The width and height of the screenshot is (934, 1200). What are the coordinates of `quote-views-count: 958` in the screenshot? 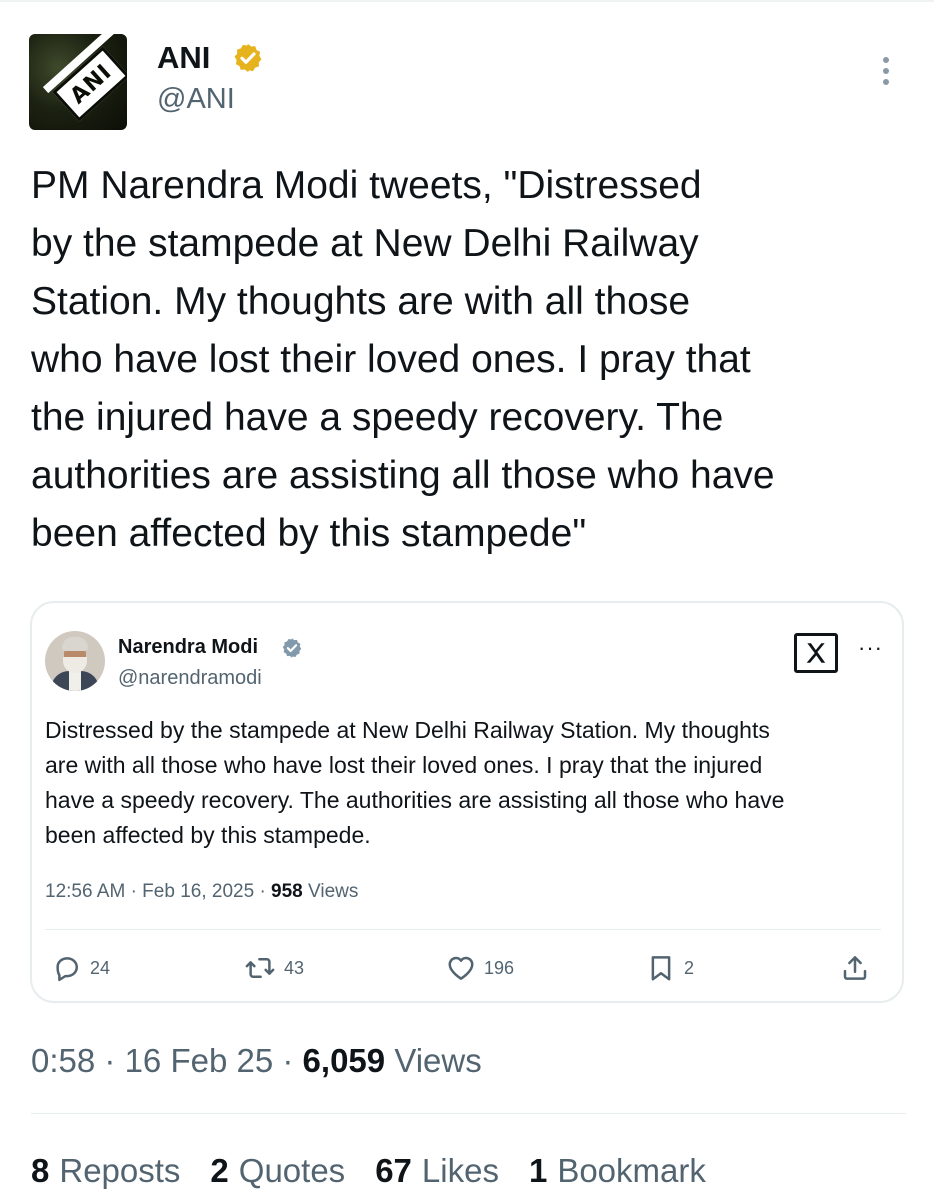 It's located at (287, 891).